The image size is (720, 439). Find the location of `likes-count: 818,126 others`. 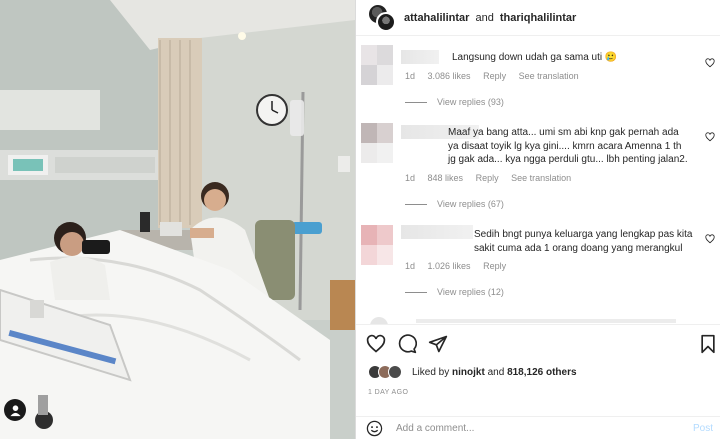

likes-count: 818,126 others is located at coordinates (542, 372).